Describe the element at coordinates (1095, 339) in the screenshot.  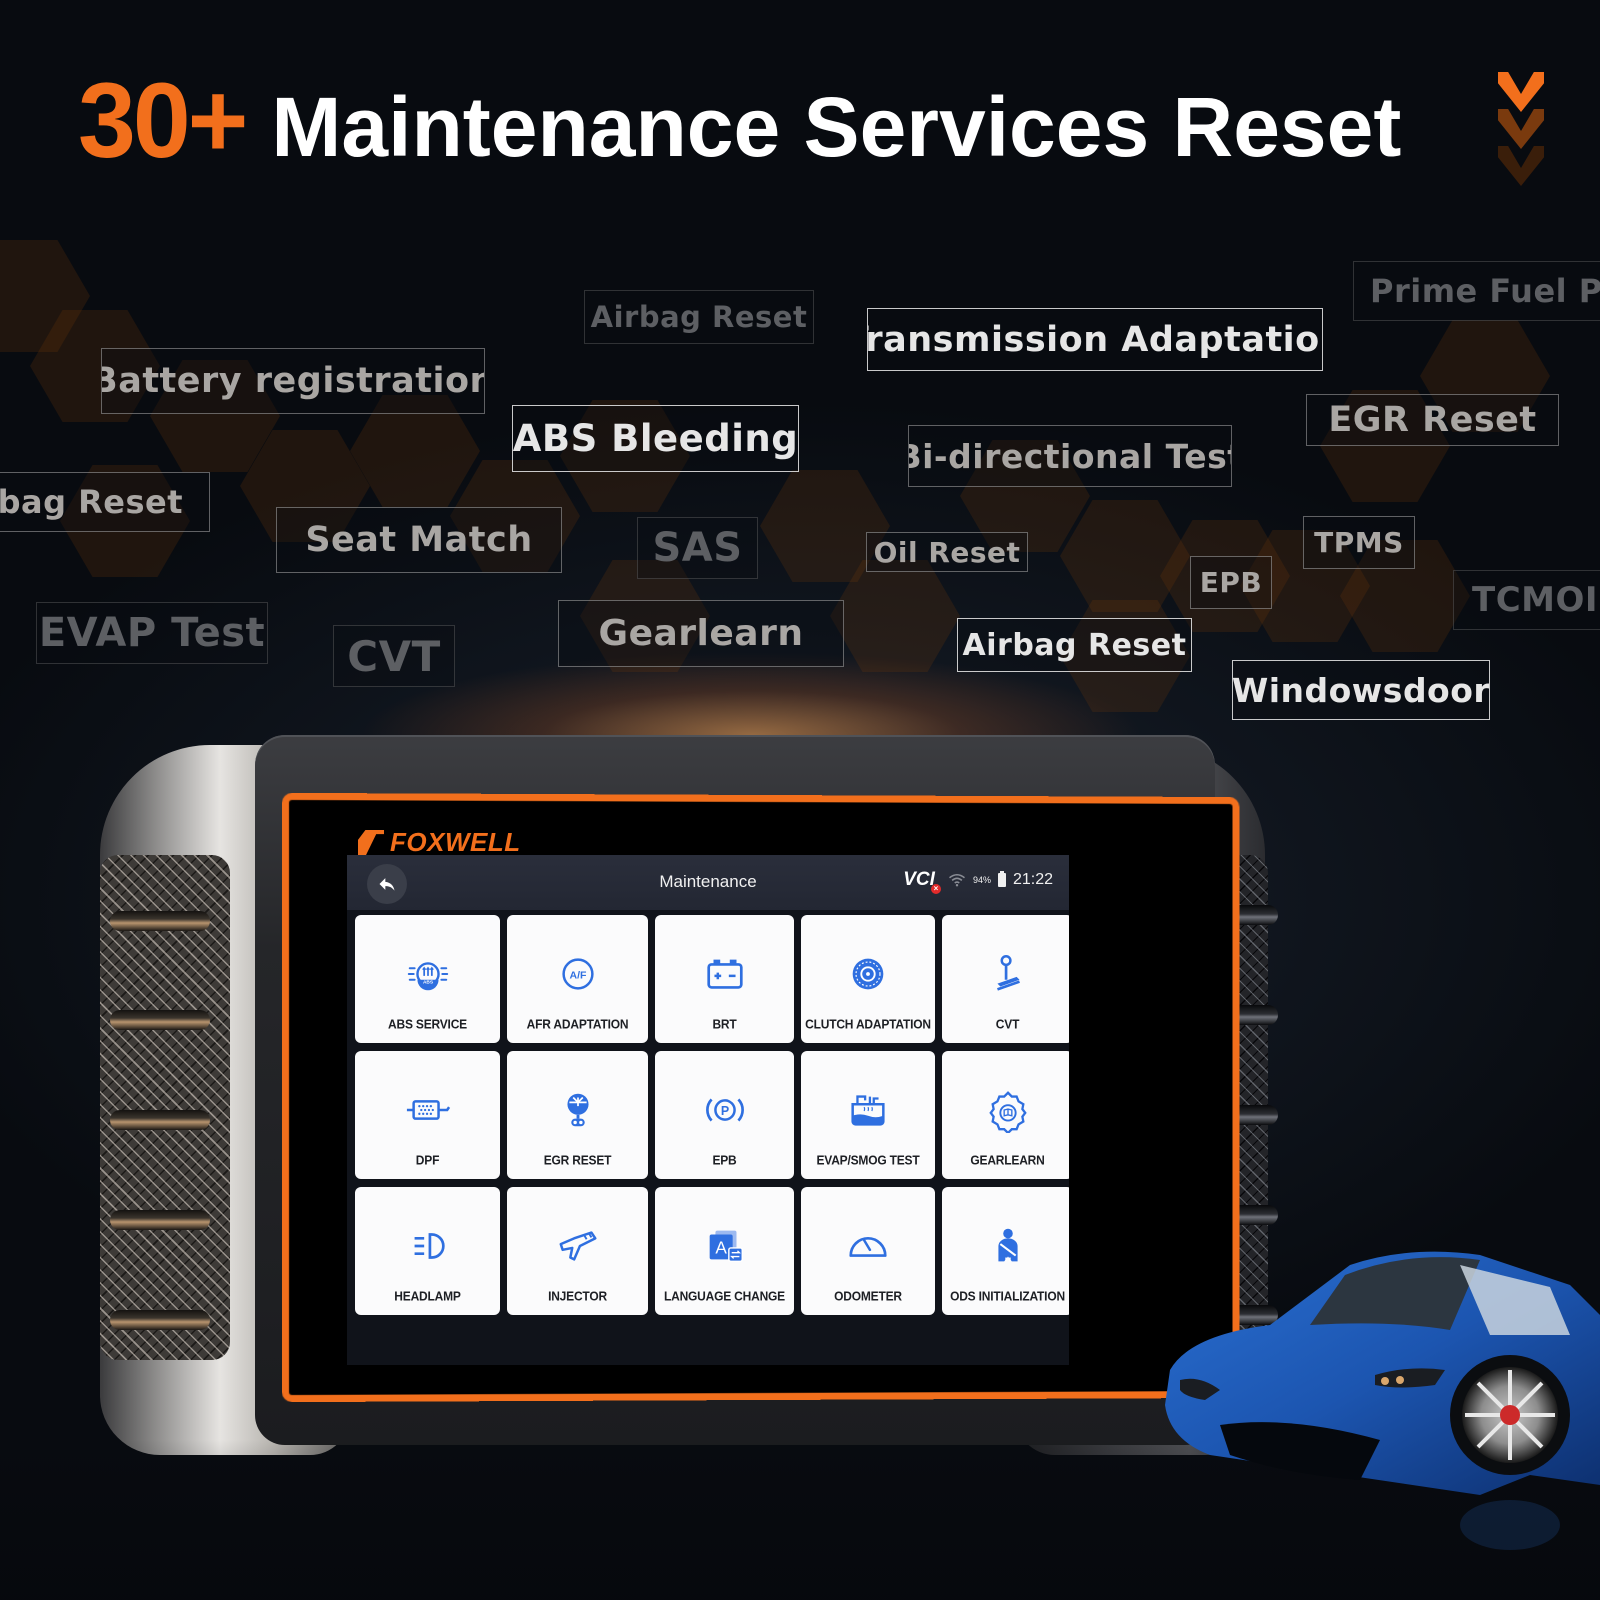
I see `feature-tag: Transmission Adaptation` at that location.